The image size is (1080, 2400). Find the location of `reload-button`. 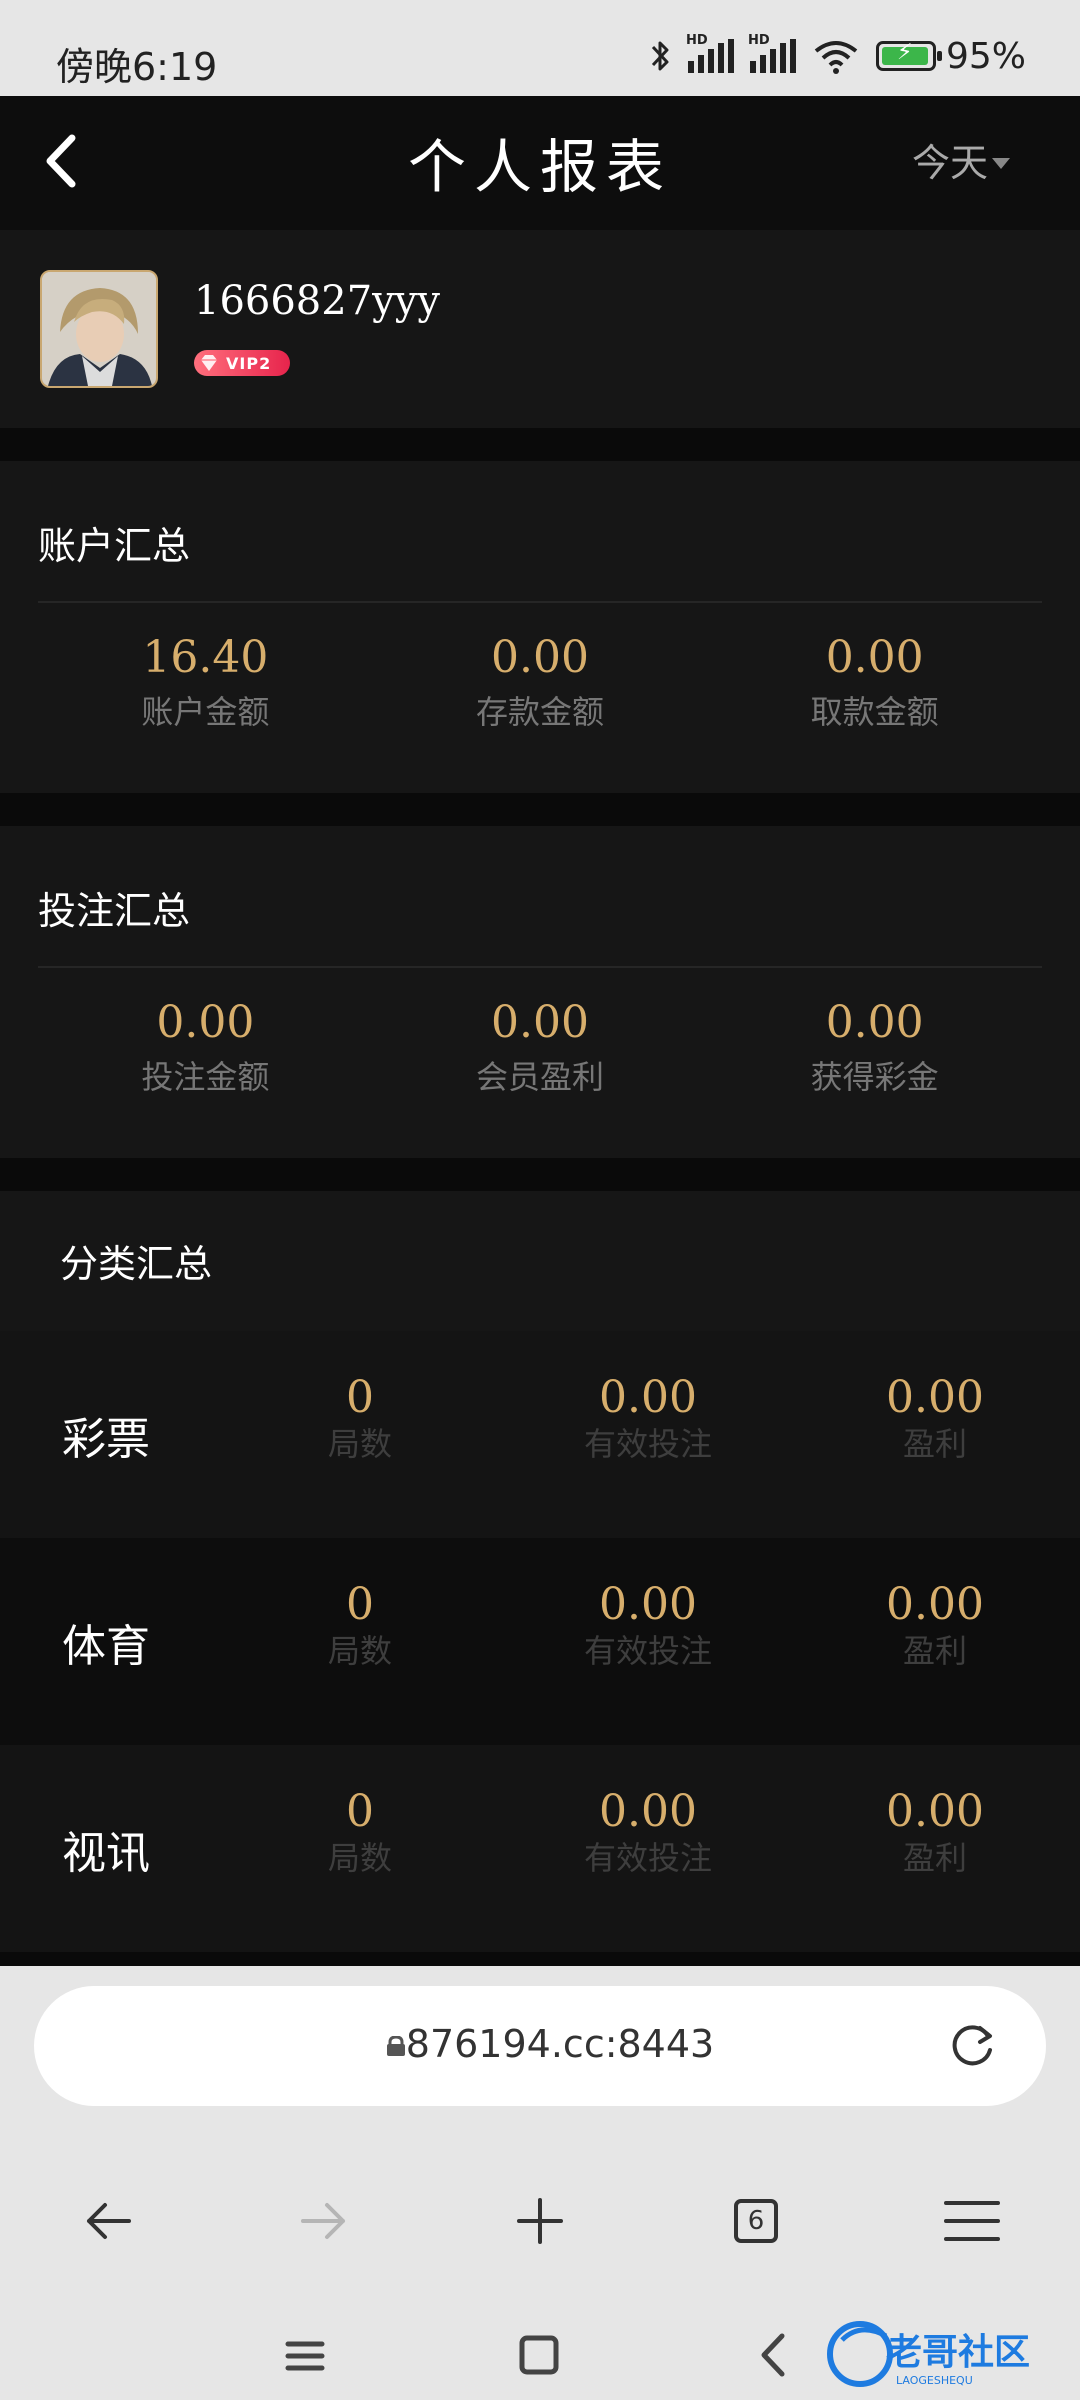

reload-button is located at coordinates (972, 2046).